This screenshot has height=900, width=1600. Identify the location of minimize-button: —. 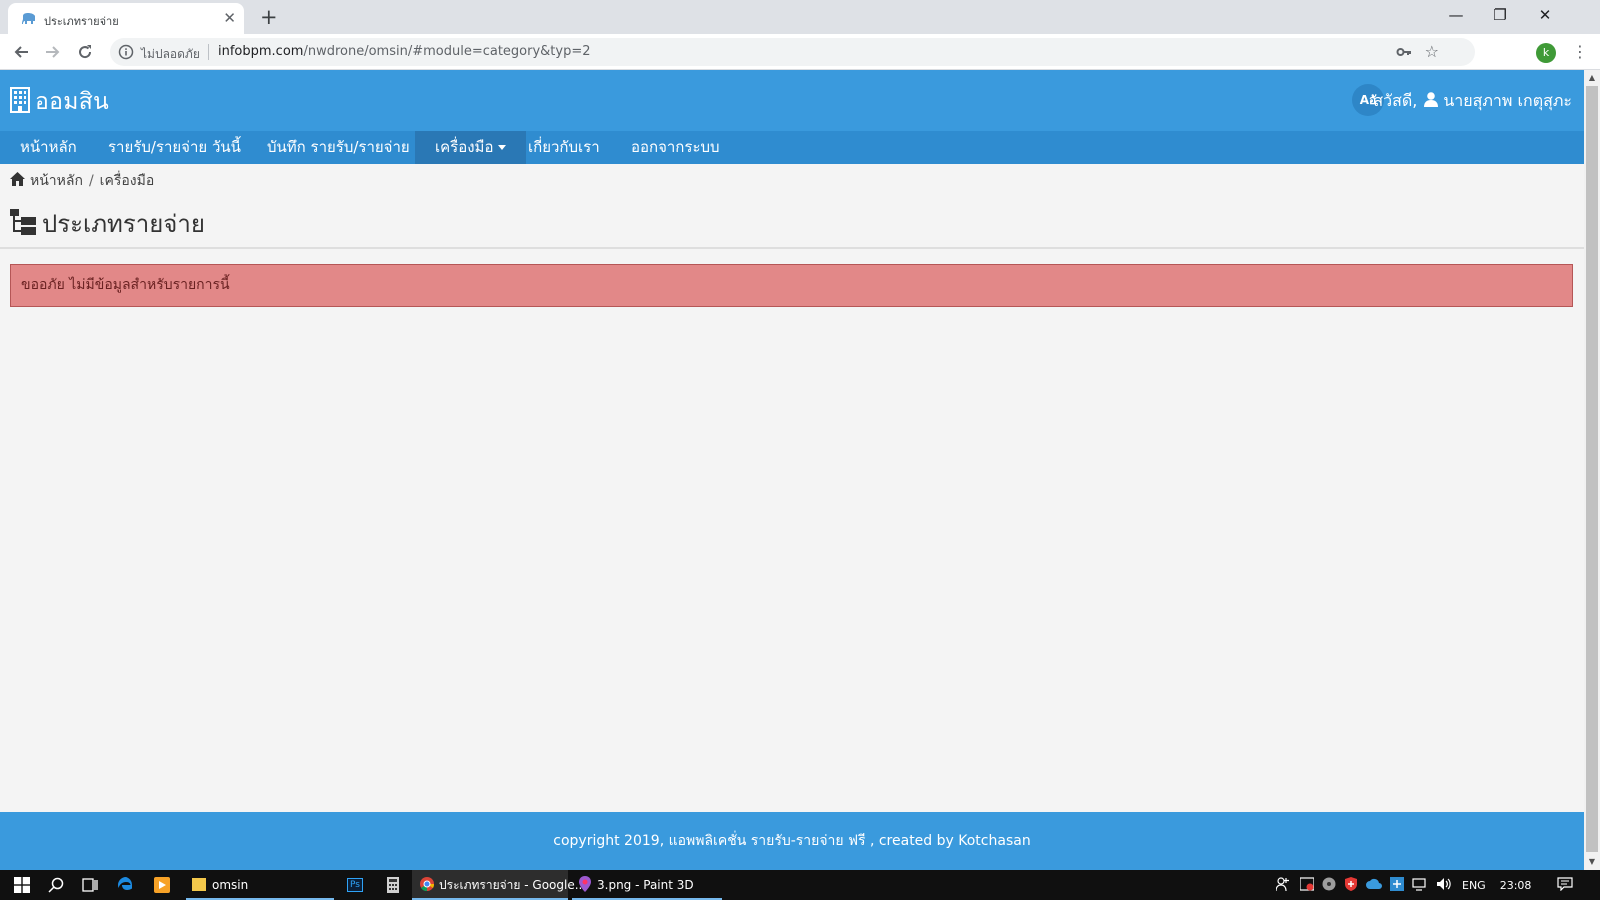
(1456, 15).